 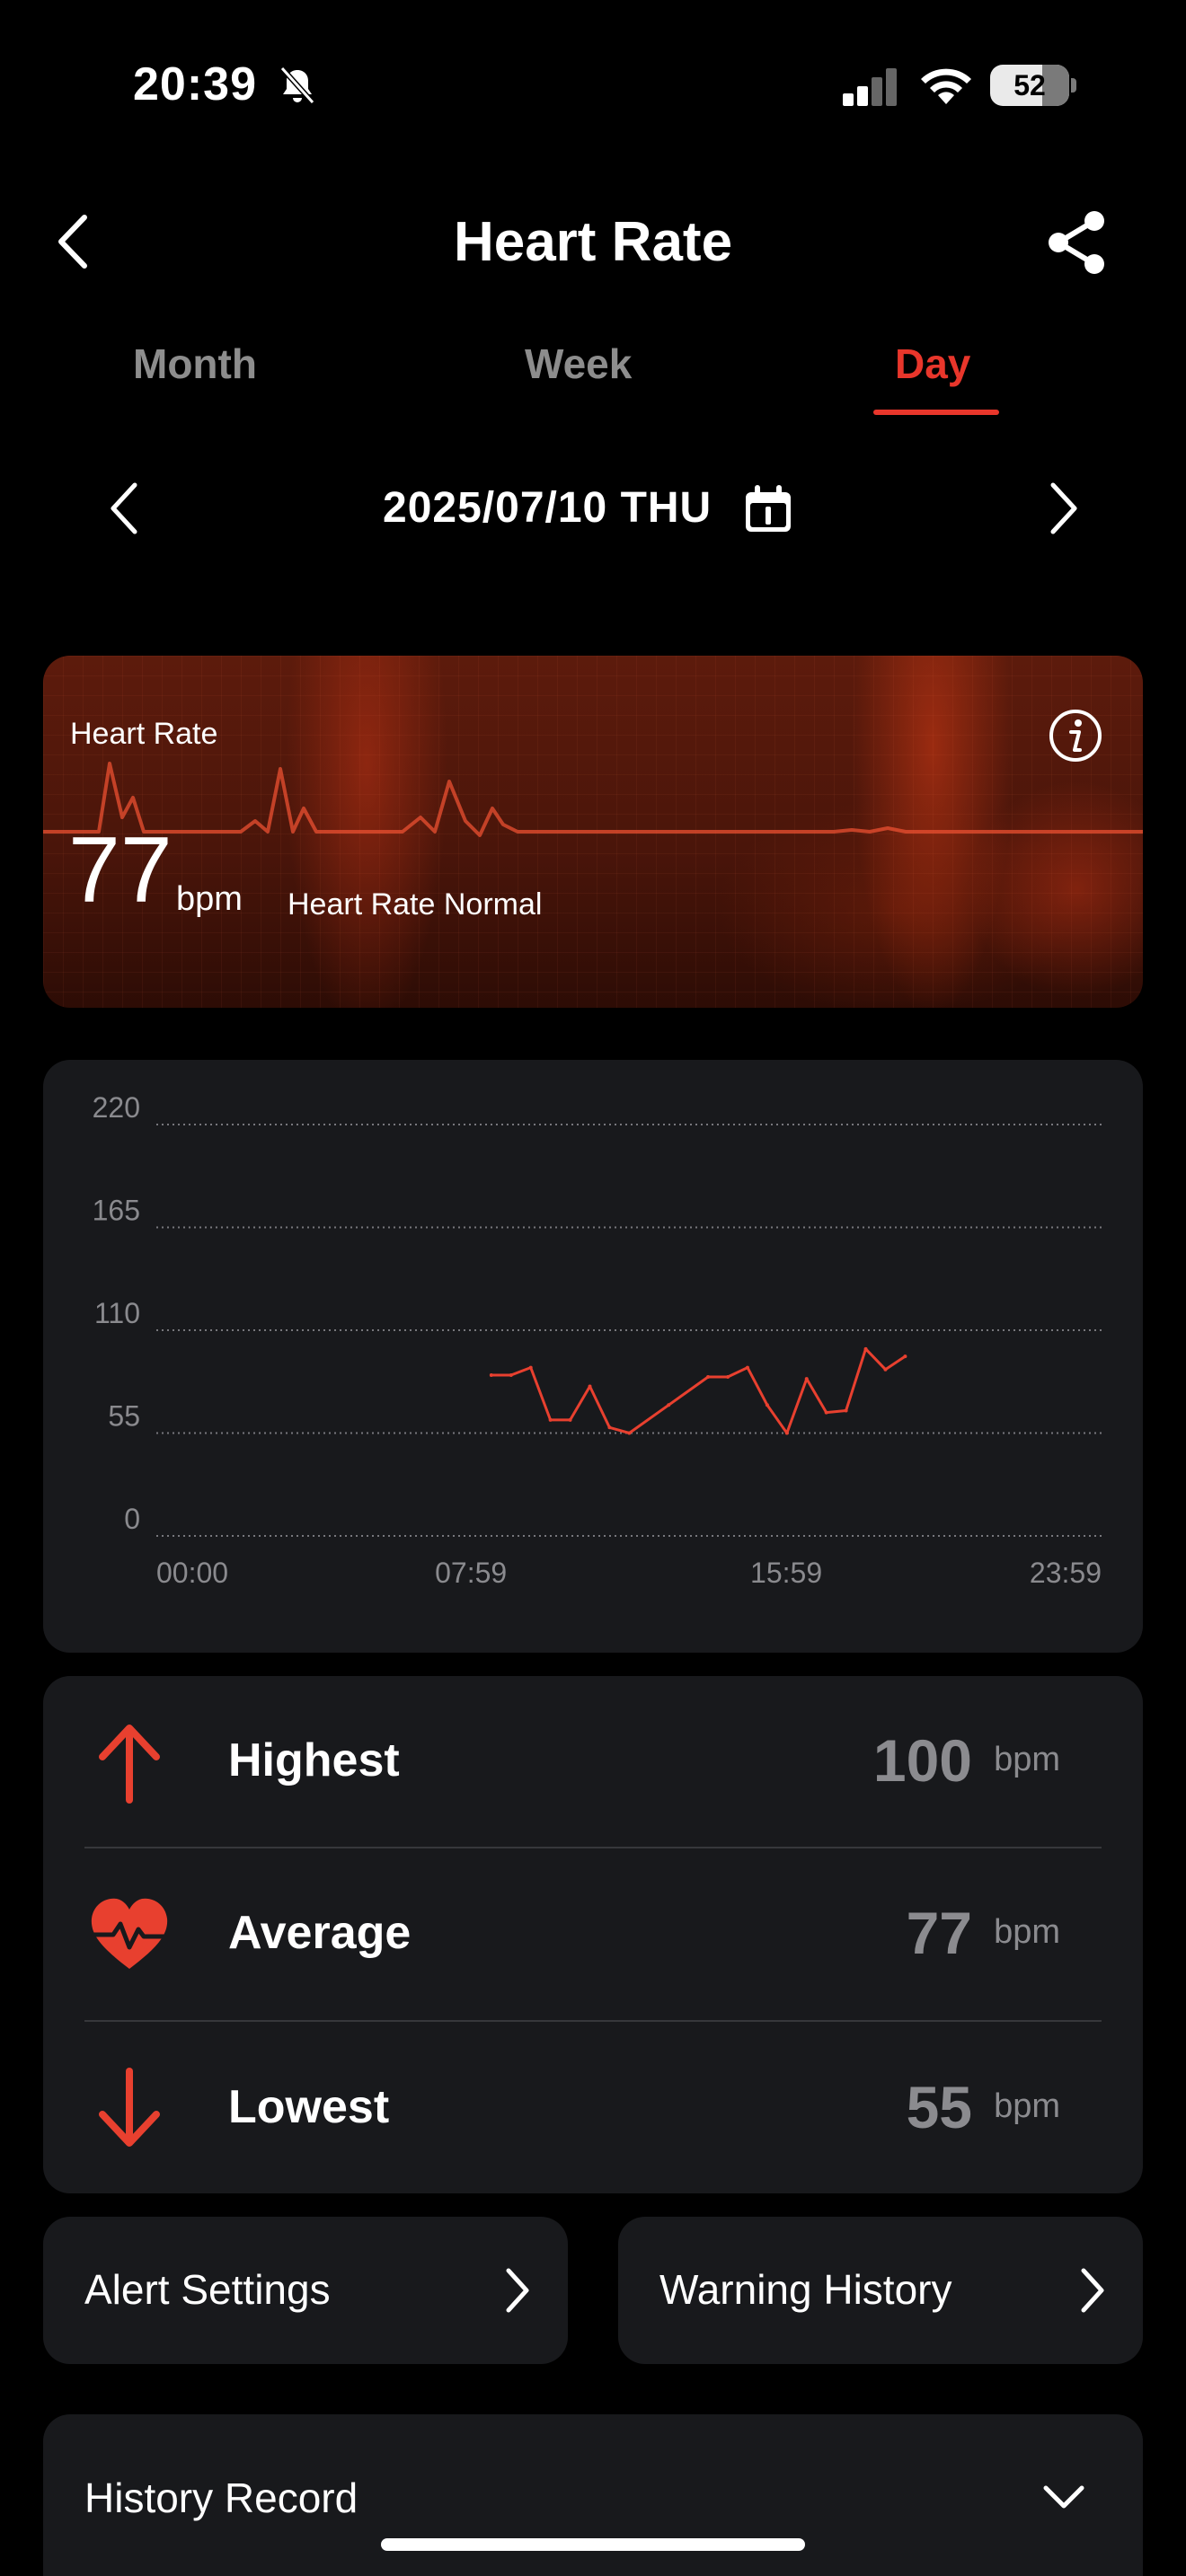 What do you see at coordinates (593, 2544) in the screenshot?
I see `home-indicator` at bounding box center [593, 2544].